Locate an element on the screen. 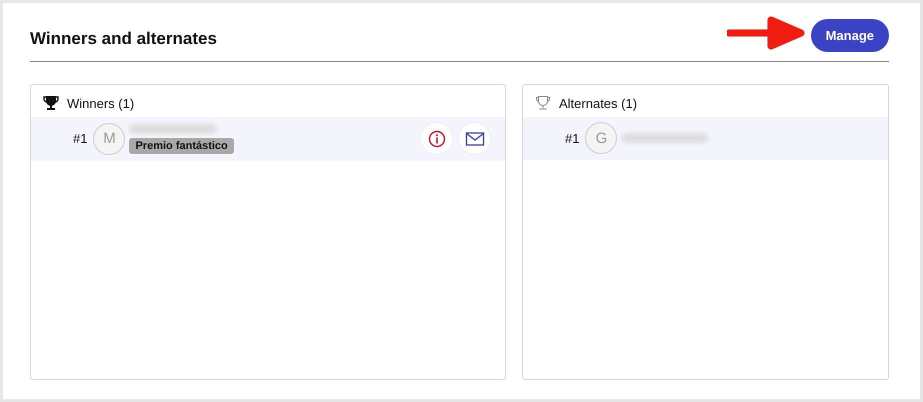 The image size is (923, 402). info-icon is located at coordinates (437, 139).